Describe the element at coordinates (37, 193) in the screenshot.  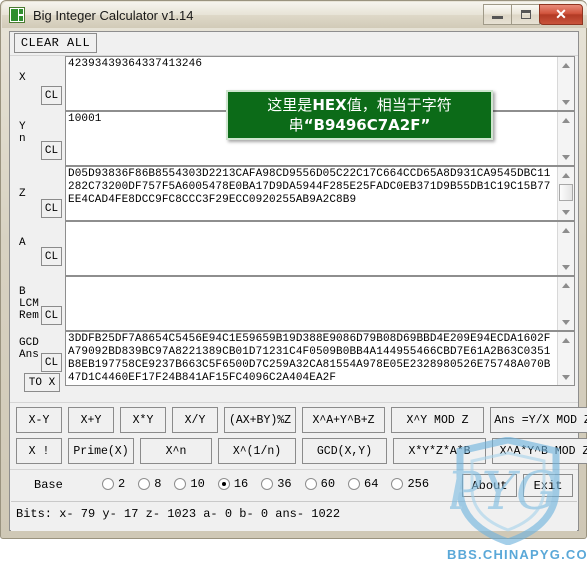
I see `field-label-col-z: Z CL` at that location.